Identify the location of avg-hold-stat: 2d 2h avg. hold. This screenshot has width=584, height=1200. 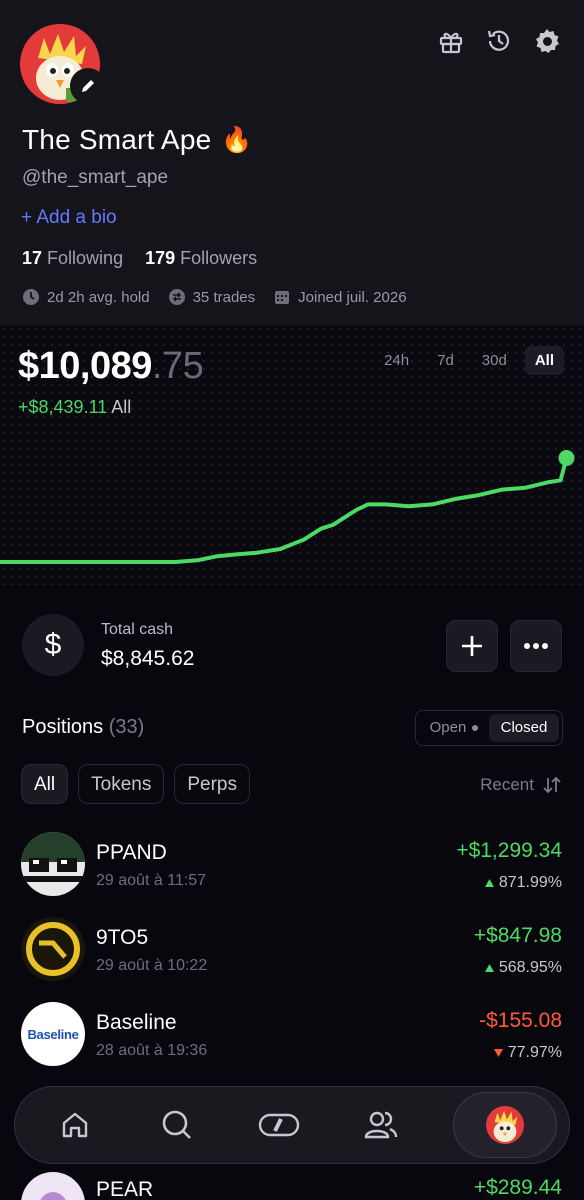
(86, 297).